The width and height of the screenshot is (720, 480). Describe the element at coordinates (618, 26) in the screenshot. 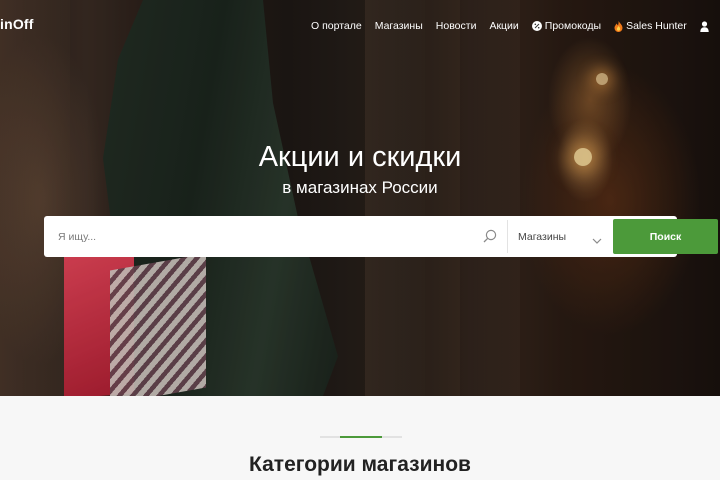

I see `fire-icon` at that location.